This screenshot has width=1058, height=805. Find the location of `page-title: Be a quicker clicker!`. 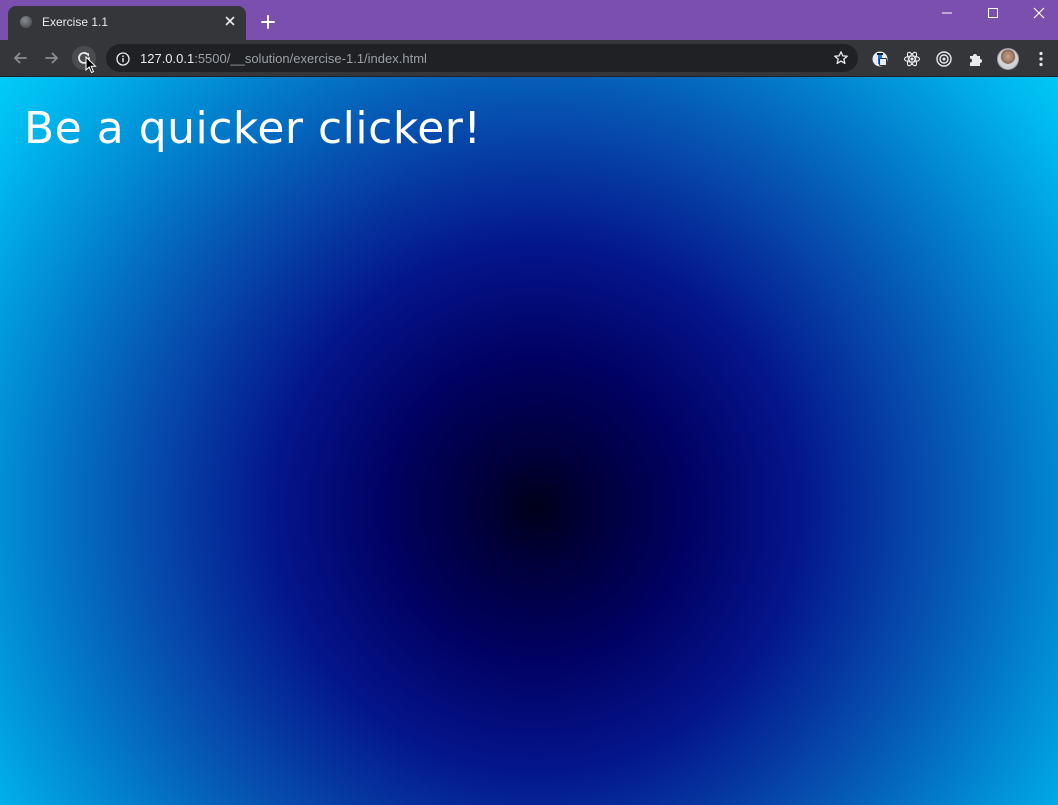

page-title: Be a quicker clicker! is located at coordinates (253, 128).